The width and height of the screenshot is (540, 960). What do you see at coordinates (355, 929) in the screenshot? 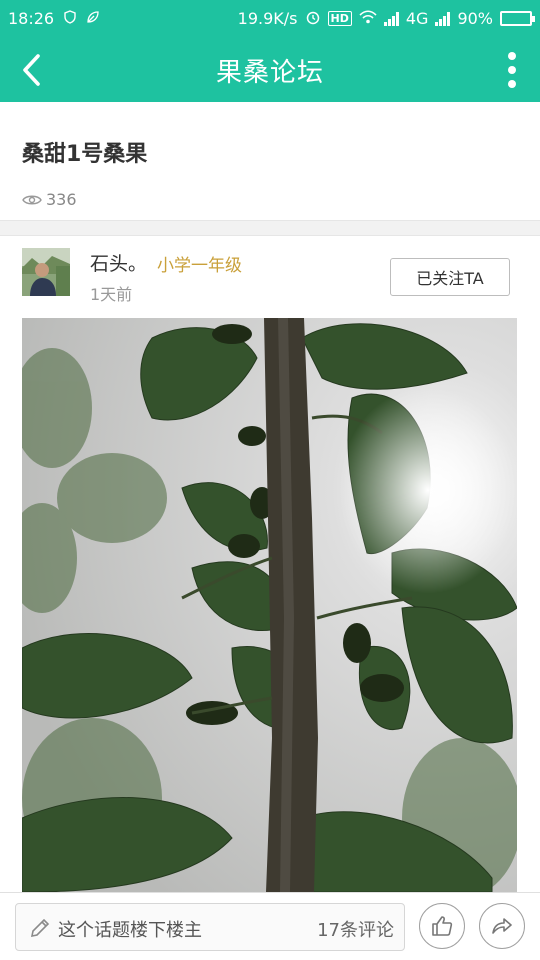
I see `comment-count: 17条评论` at bounding box center [355, 929].